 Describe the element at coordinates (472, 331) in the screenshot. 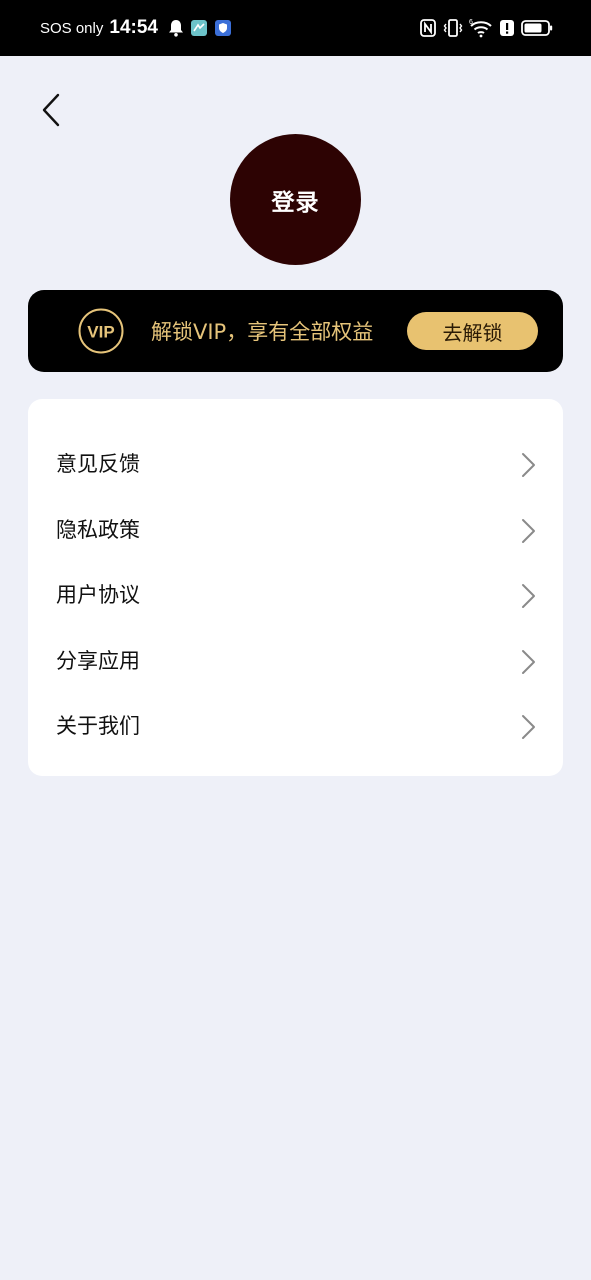

I see `unlock-vip-button: 去解锁` at that location.